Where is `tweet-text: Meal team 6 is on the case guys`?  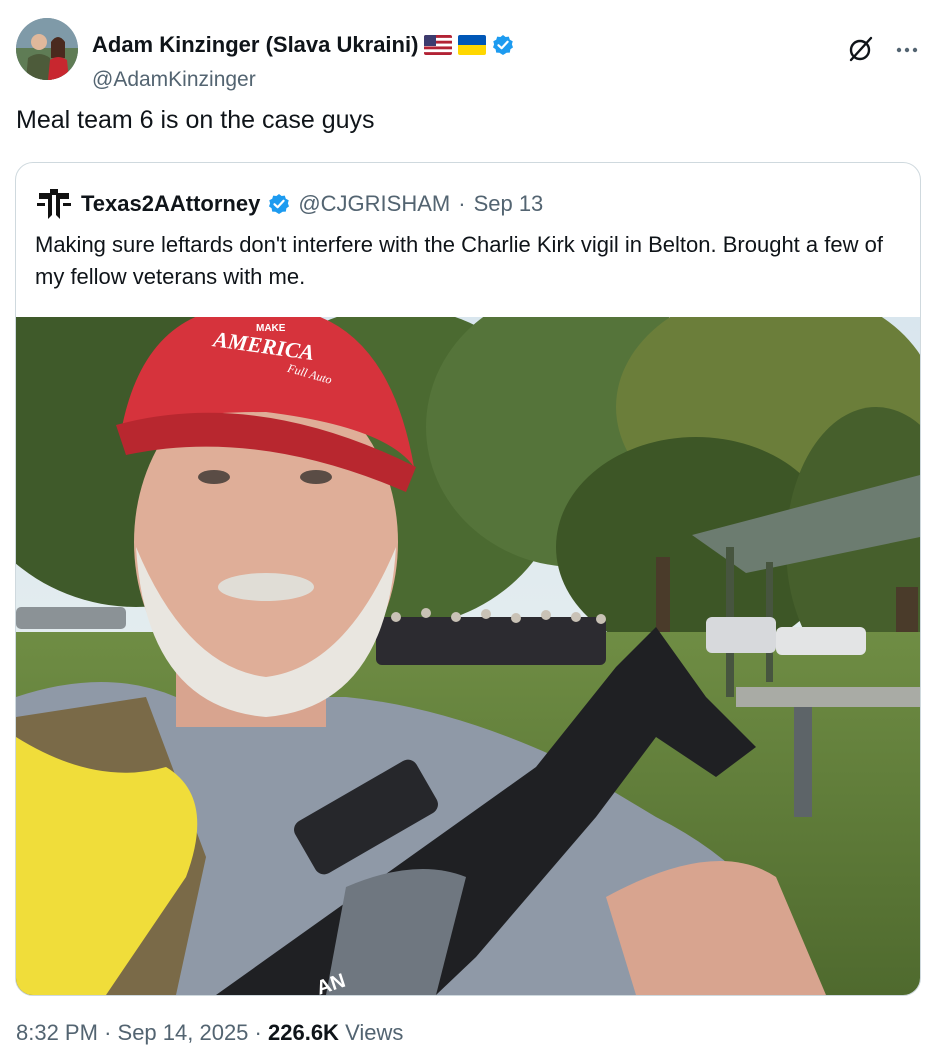 tweet-text: Meal team 6 is on the case guys is located at coordinates (195, 120).